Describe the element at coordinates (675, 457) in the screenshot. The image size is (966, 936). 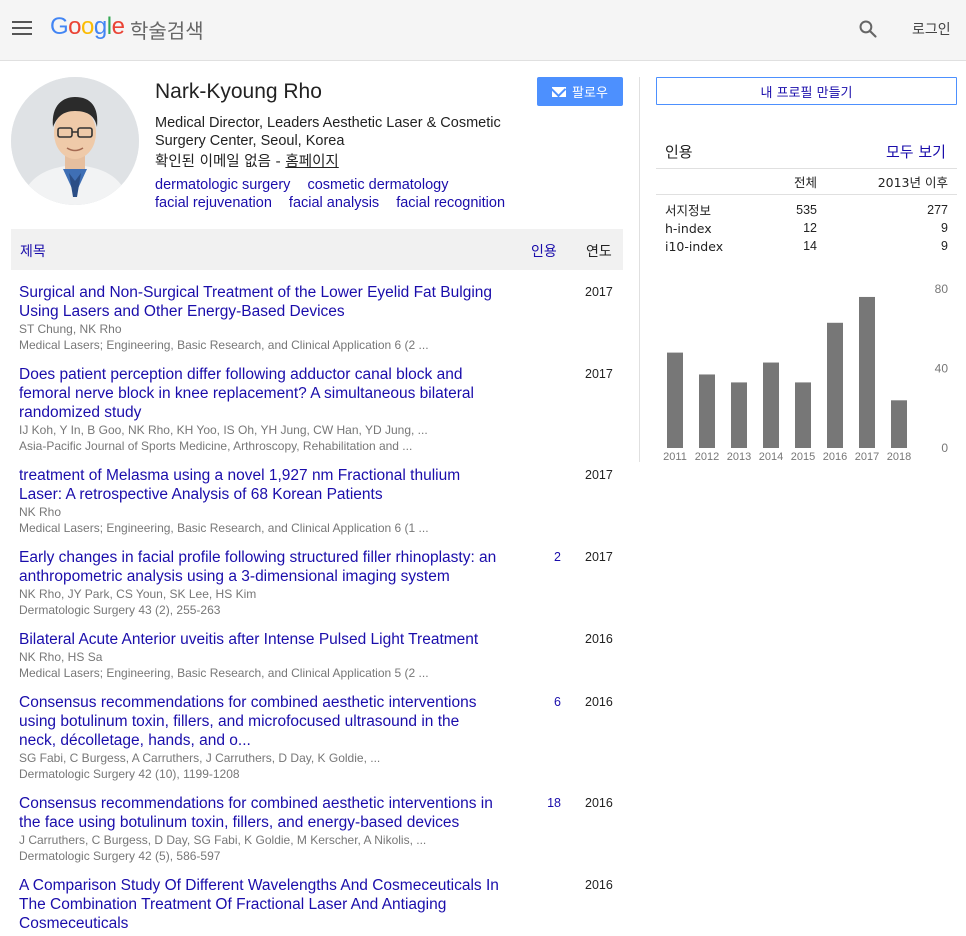
I see `chart-x-tick-label: 2011` at that location.